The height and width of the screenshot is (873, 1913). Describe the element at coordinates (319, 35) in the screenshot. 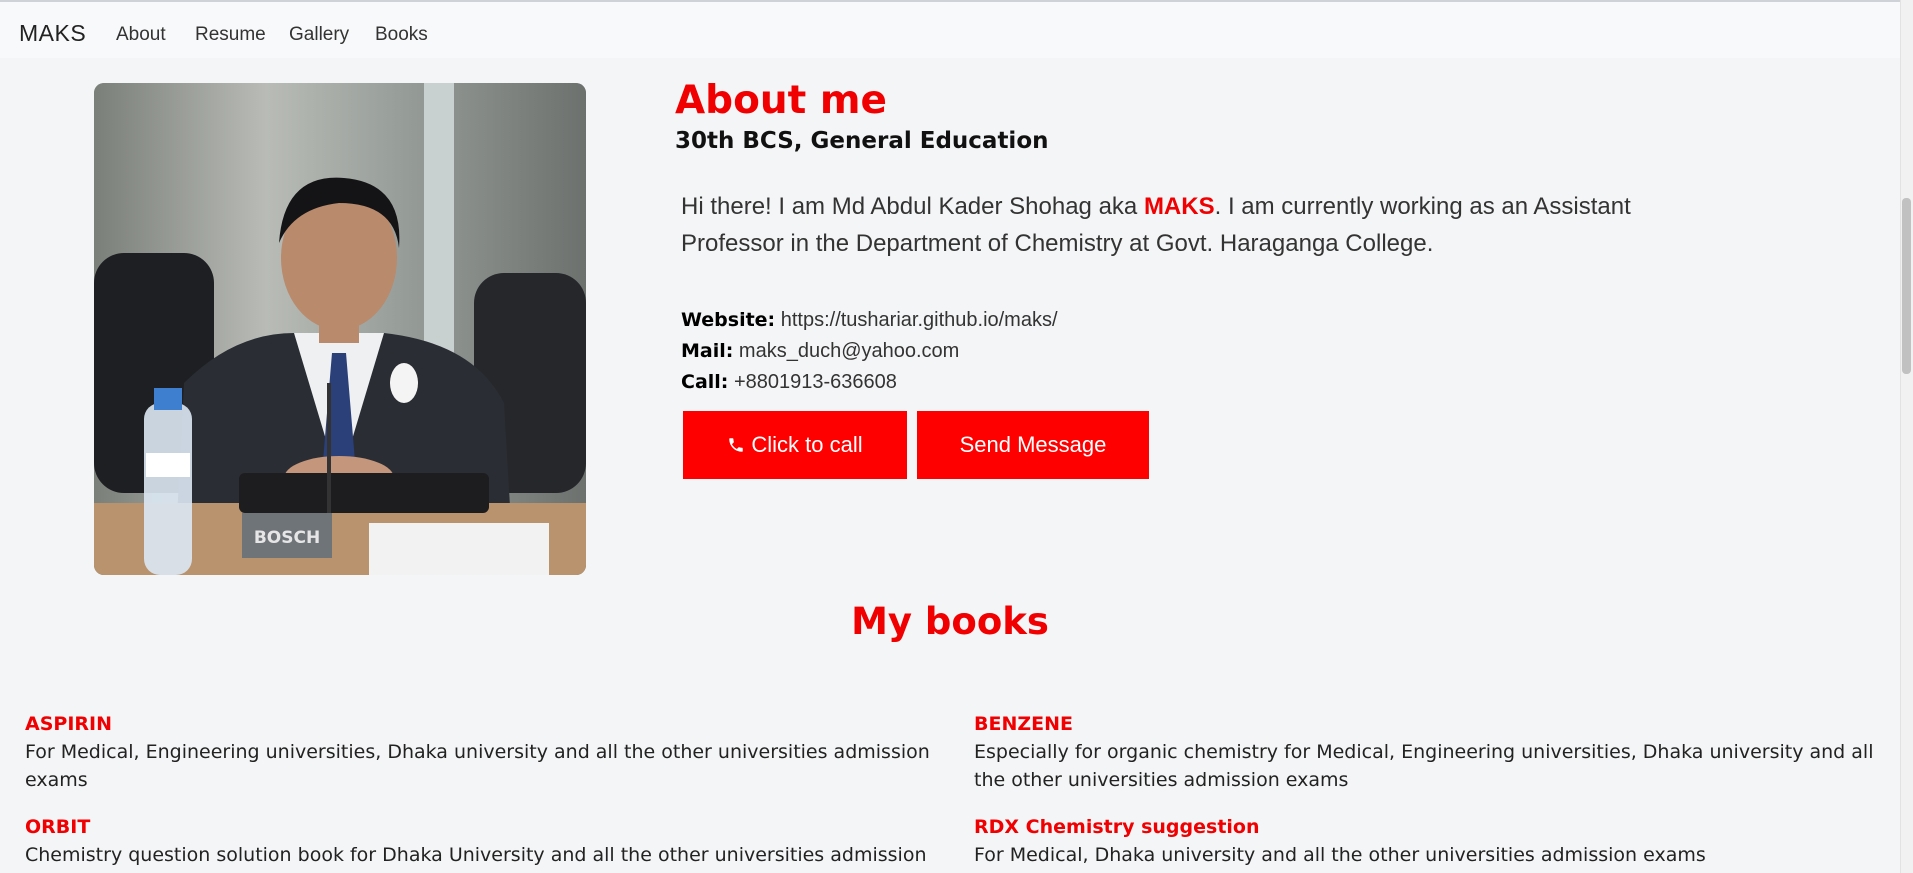

I see `nav-link-gallery: Gallery` at that location.